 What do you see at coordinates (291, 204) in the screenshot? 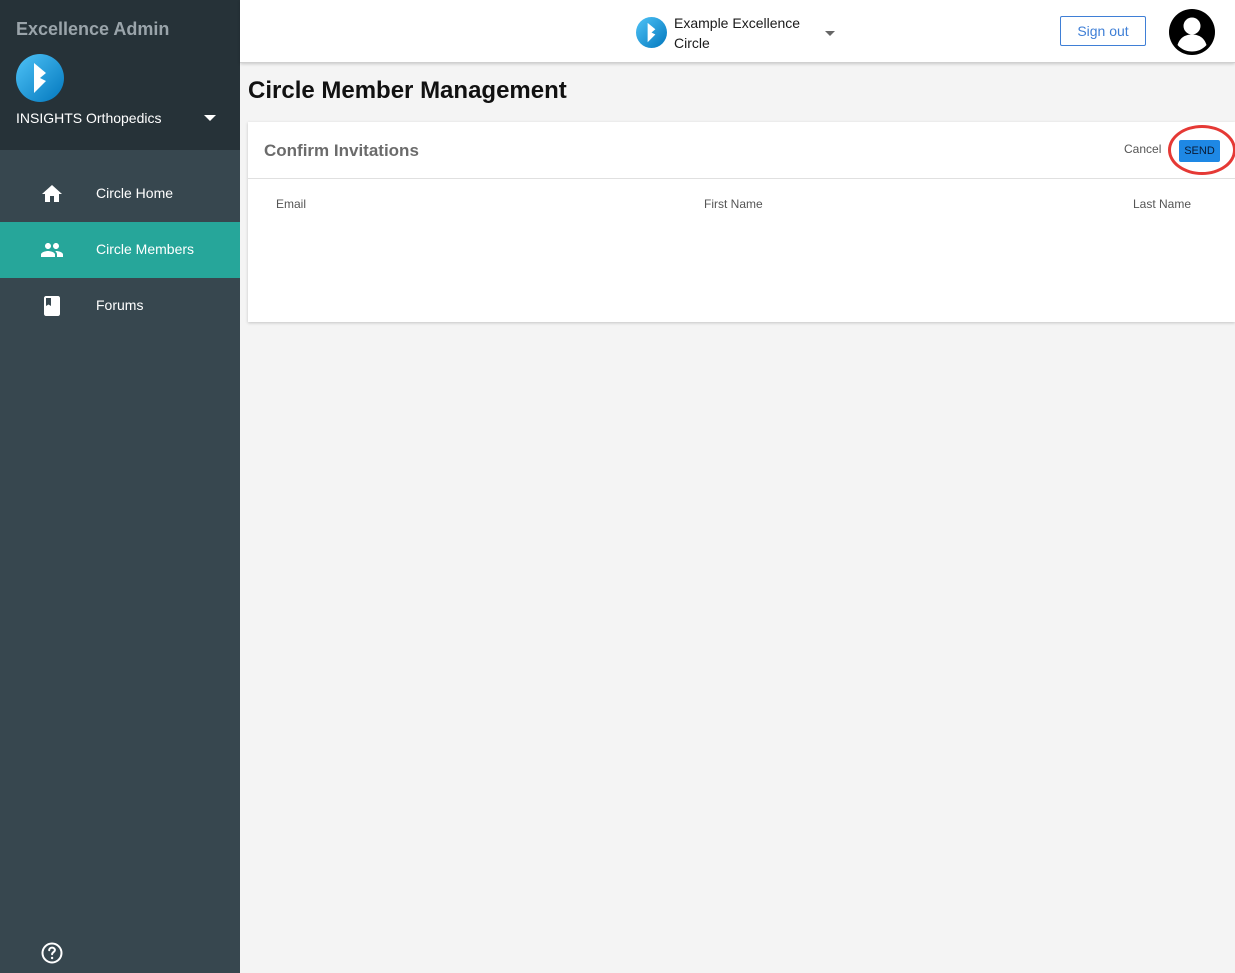
I see `column-header-email: Email` at bounding box center [291, 204].